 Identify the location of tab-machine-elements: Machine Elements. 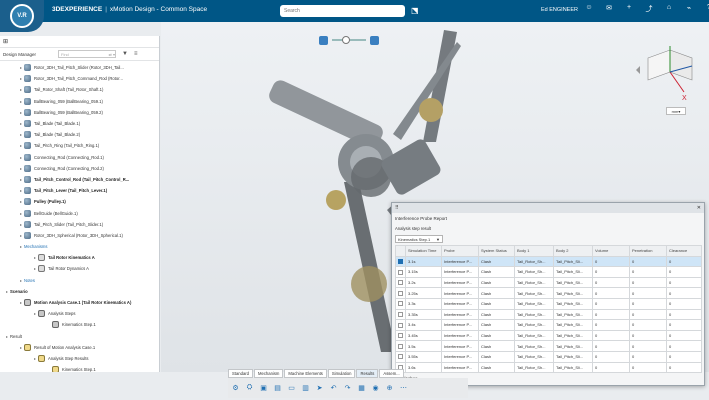
(305, 373).